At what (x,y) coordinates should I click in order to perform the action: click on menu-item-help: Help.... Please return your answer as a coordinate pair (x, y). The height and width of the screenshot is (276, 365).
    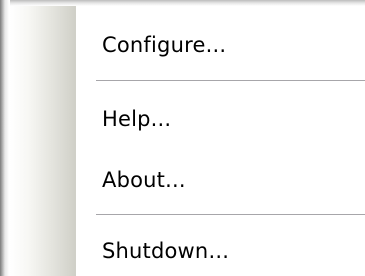
    Looking at the image, I should click on (220, 119).